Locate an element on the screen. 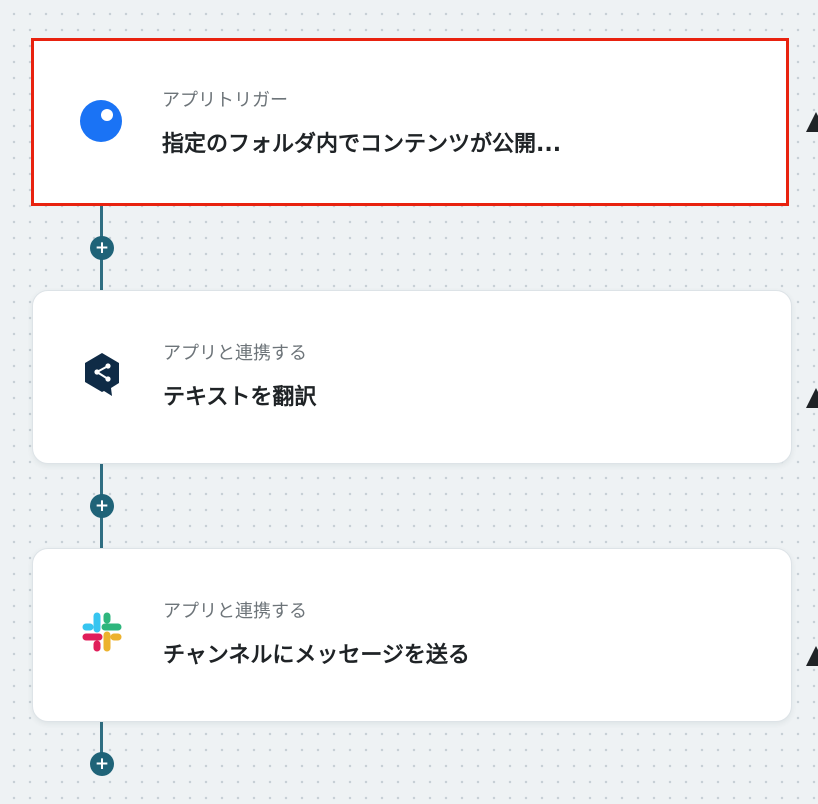 The image size is (818, 804). deepl-icon is located at coordinates (102, 374).